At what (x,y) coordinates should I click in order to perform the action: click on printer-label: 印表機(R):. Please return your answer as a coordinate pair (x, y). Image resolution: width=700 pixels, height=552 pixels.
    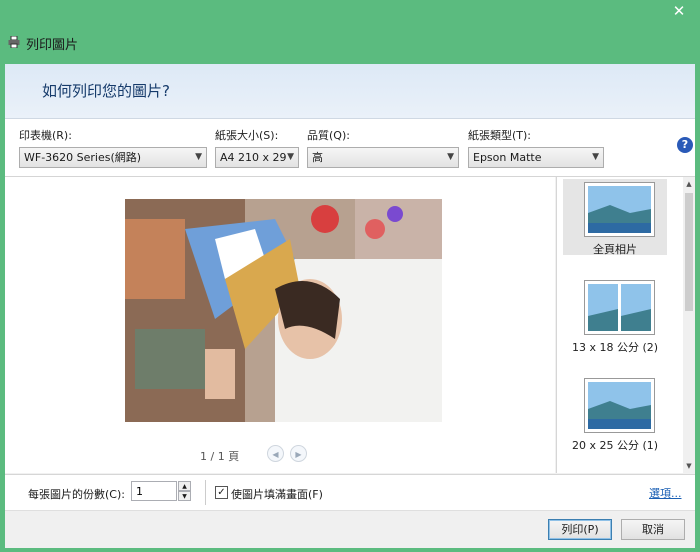
    Looking at the image, I should click on (45, 135).